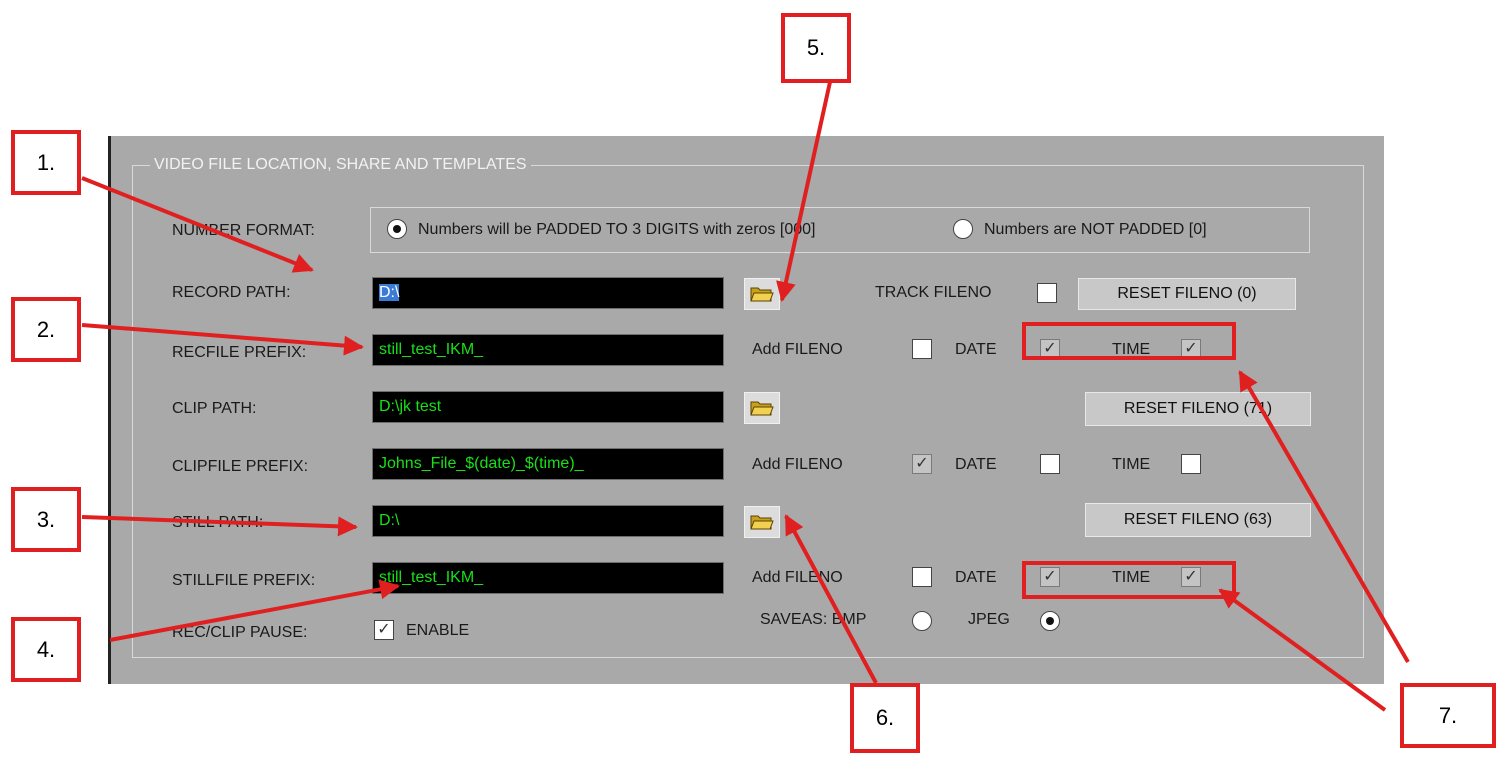 Image resolution: width=1507 pixels, height=761 pixels. Describe the element at coordinates (46, 519) in the screenshot. I see `callout-3: 3.` at that location.